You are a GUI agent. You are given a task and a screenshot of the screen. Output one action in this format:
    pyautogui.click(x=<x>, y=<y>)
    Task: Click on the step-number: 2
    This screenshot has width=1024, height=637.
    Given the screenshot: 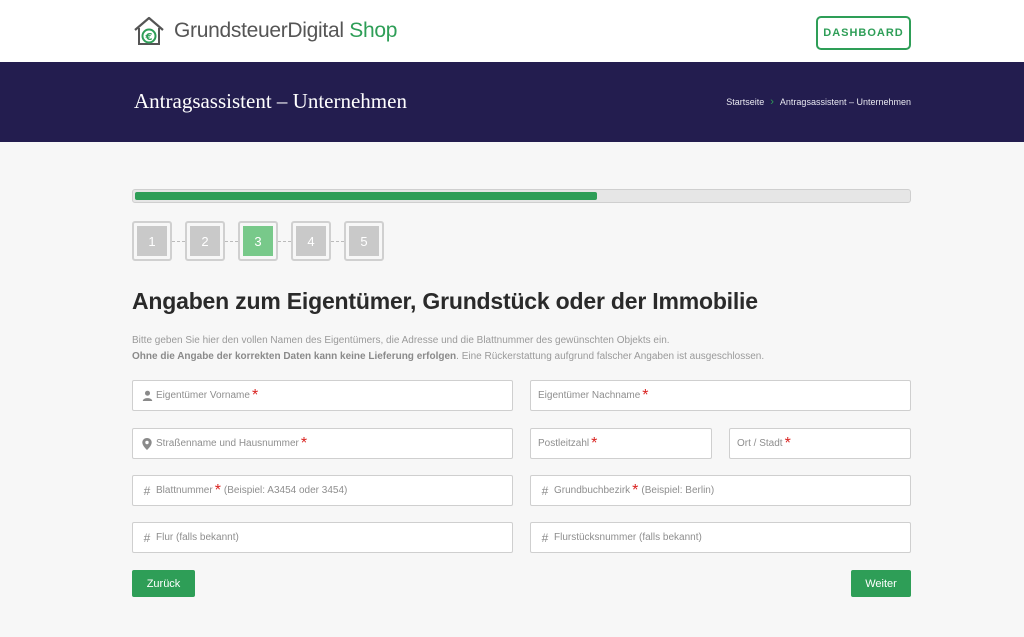 What is the action you would take?
    pyautogui.click(x=205, y=241)
    